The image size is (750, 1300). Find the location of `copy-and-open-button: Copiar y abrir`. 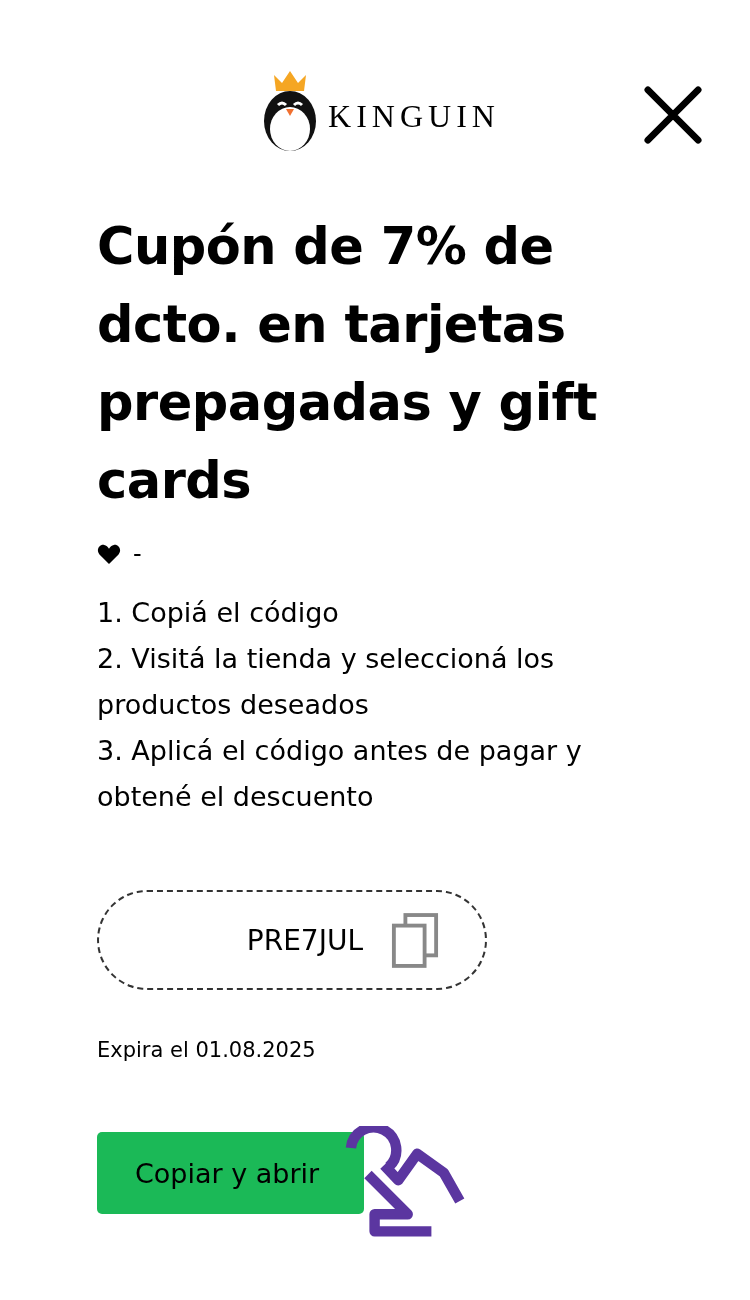

copy-and-open-button: Copiar y abrir is located at coordinates (230, 1173).